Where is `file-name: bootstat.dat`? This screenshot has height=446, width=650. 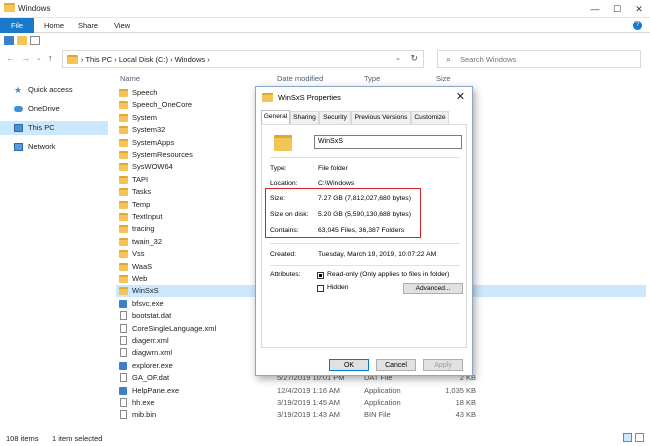 file-name: bootstat.dat is located at coordinates (152, 316).